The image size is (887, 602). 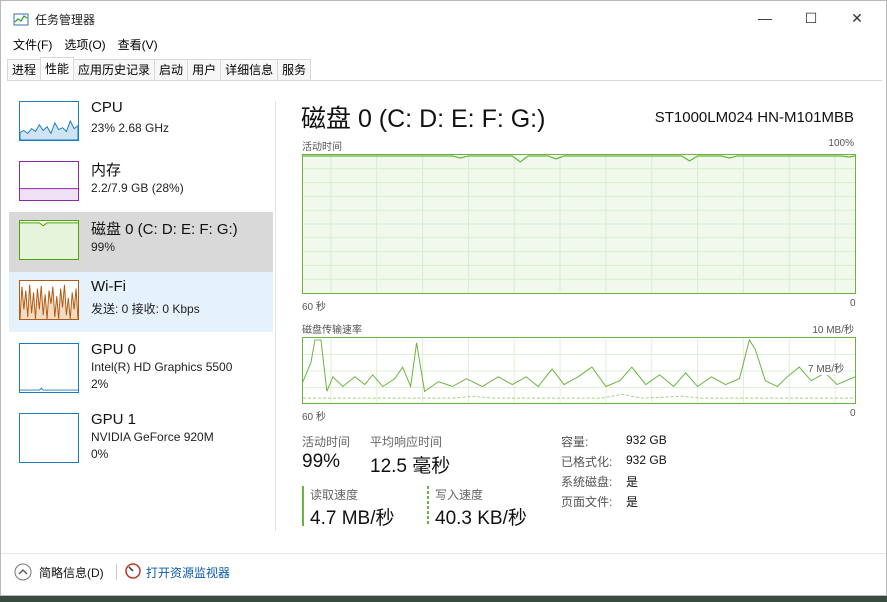 What do you see at coordinates (322, 147) in the screenshot?
I see `active-time-graph-label: 活动时间` at bounding box center [322, 147].